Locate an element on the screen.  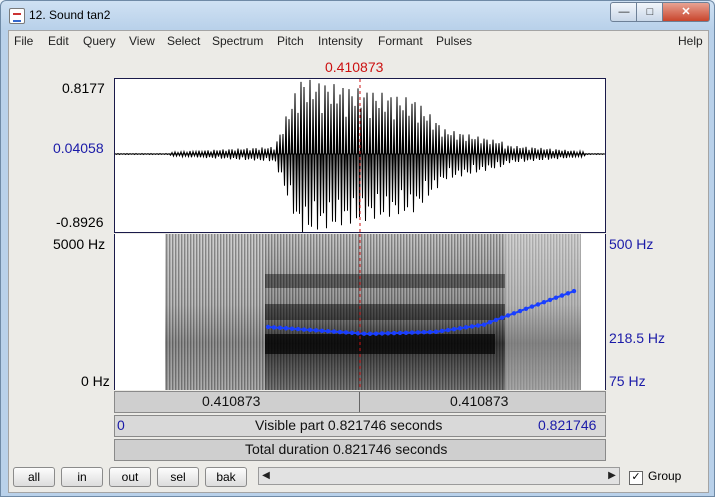
menu-pitch: Pitch is located at coordinates (290, 41).